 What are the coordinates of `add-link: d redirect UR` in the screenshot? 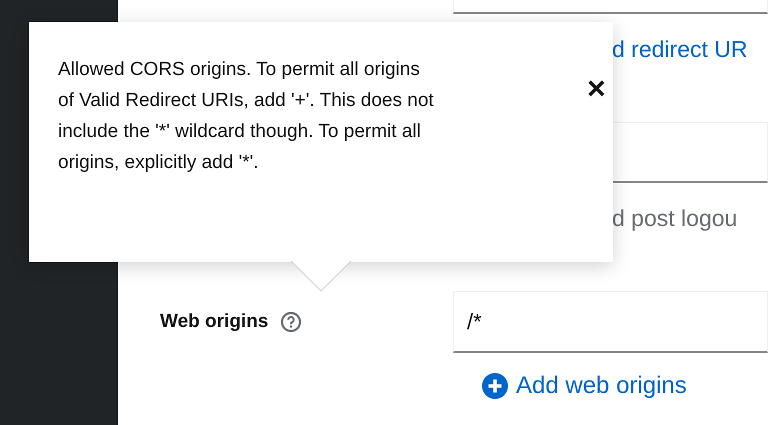 It's located at (680, 49).